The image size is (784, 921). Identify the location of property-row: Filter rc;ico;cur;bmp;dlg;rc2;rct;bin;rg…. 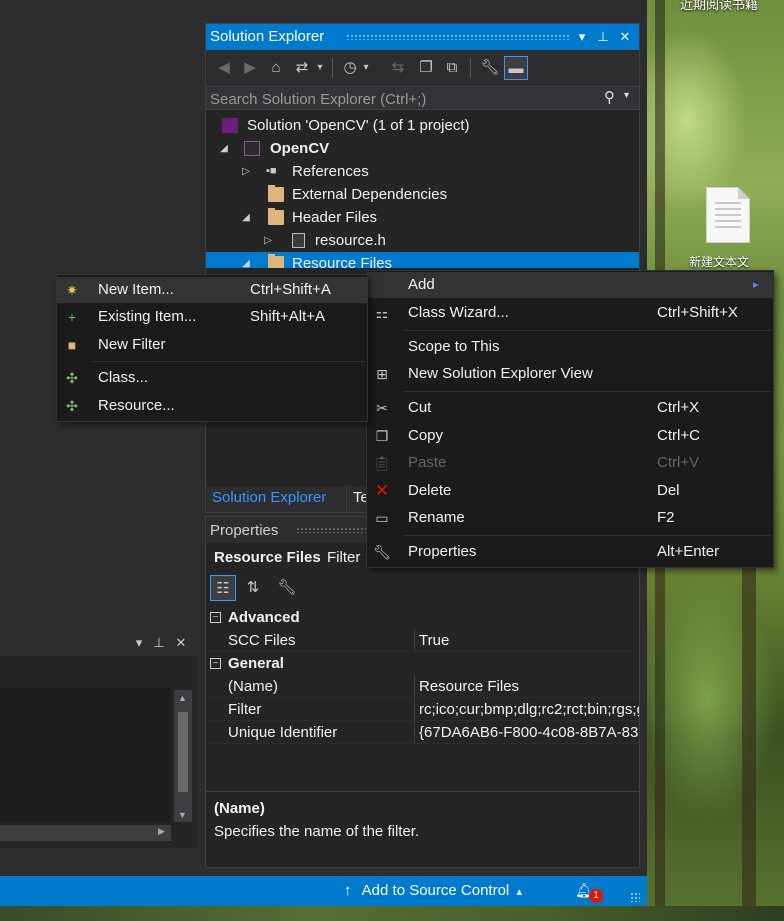
(422, 709).